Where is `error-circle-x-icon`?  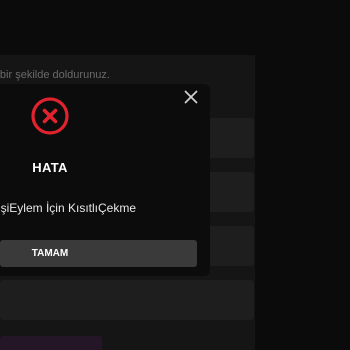 error-circle-x-icon is located at coordinates (50, 116).